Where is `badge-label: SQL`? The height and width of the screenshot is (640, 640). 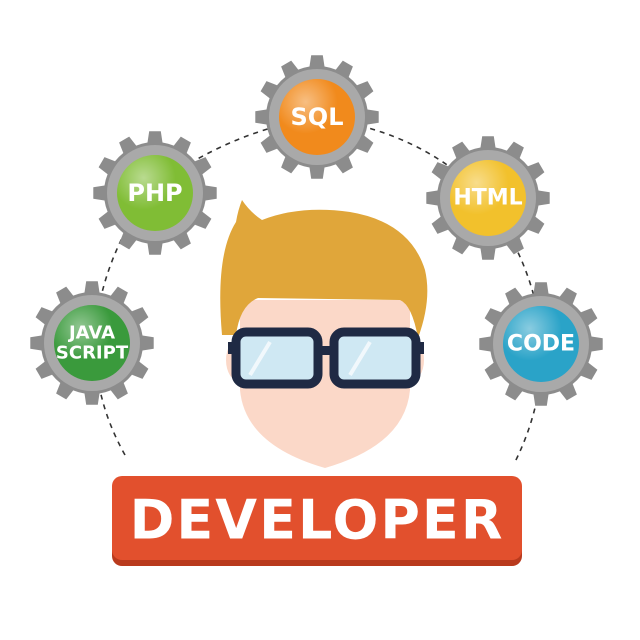
badge-label: SQL is located at coordinates (317, 117).